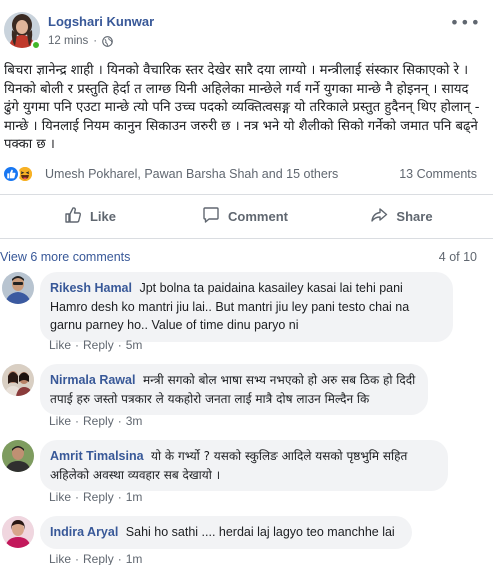 The image size is (493, 565). I want to click on comment-icon, so click(211, 216).